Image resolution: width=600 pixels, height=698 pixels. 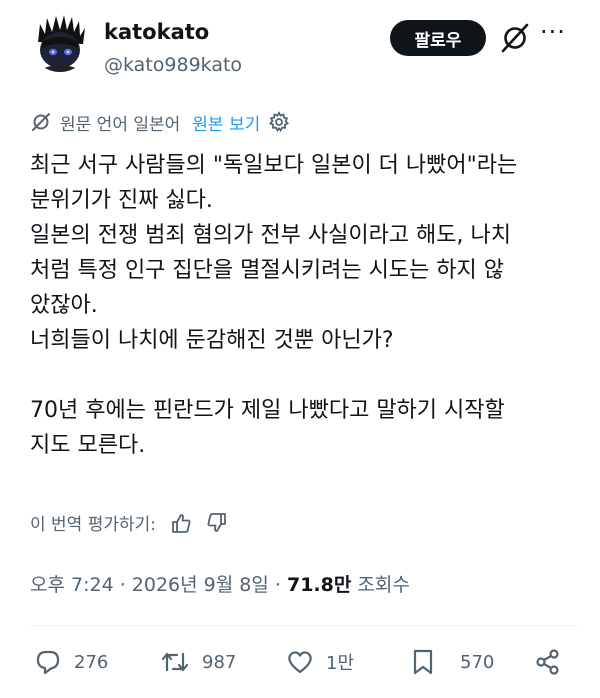 I want to click on post-meta: 오후 7:24 · 2026년 9월 8일 · 71.8만 조회수, so click(x=220, y=583).